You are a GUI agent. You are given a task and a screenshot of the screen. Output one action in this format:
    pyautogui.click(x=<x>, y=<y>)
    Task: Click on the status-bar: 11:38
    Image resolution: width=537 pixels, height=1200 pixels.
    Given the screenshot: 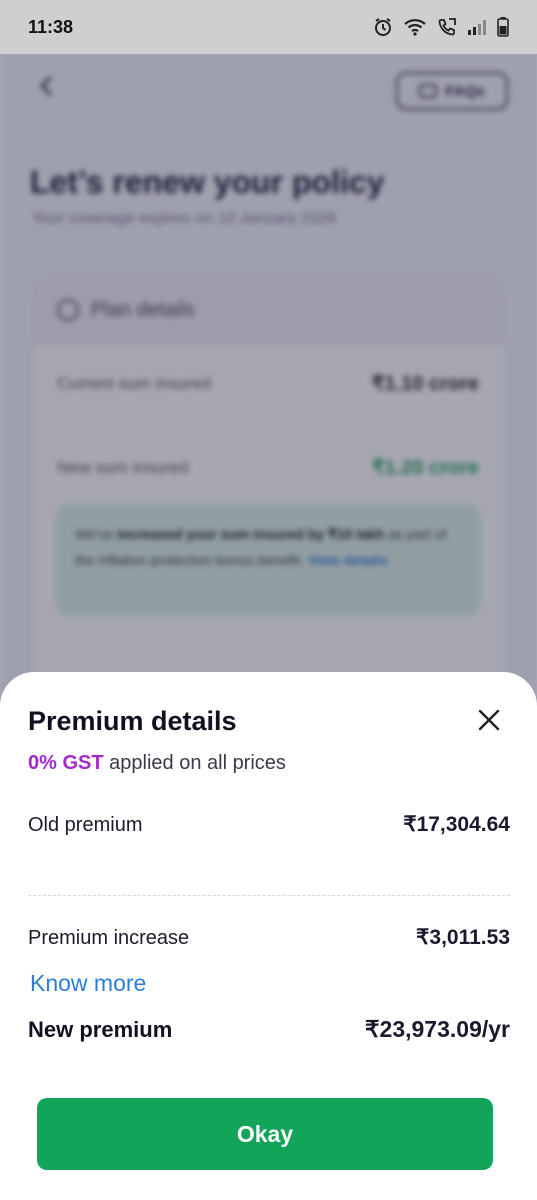 What is the action you would take?
    pyautogui.click(x=268, y=27)
    